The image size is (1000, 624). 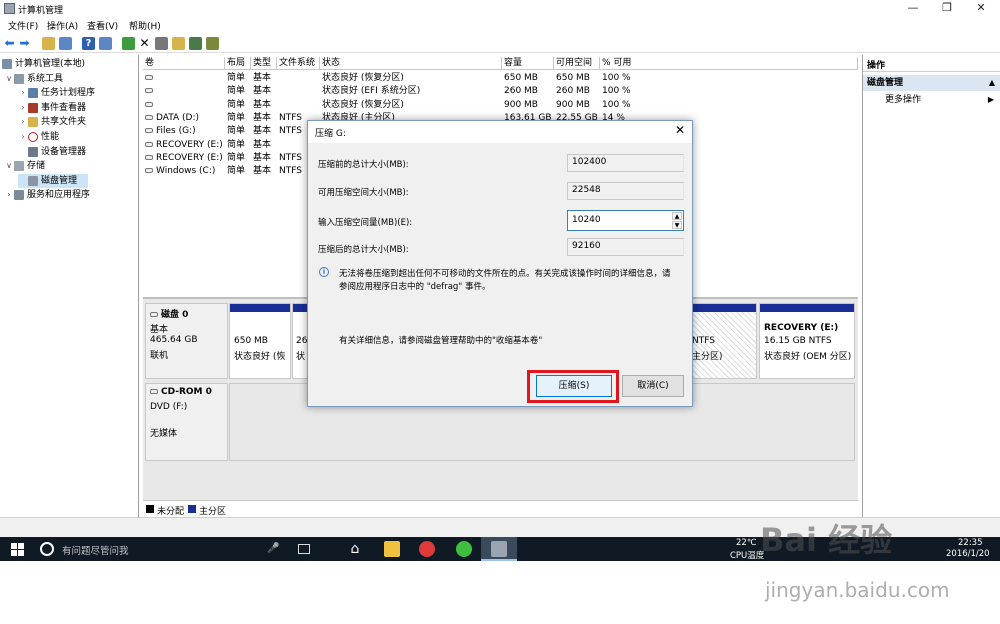 What do you see at coordinates (88, 43) in the screenshot?
I see `help-icon: ?` at bounding box center [88, 43].